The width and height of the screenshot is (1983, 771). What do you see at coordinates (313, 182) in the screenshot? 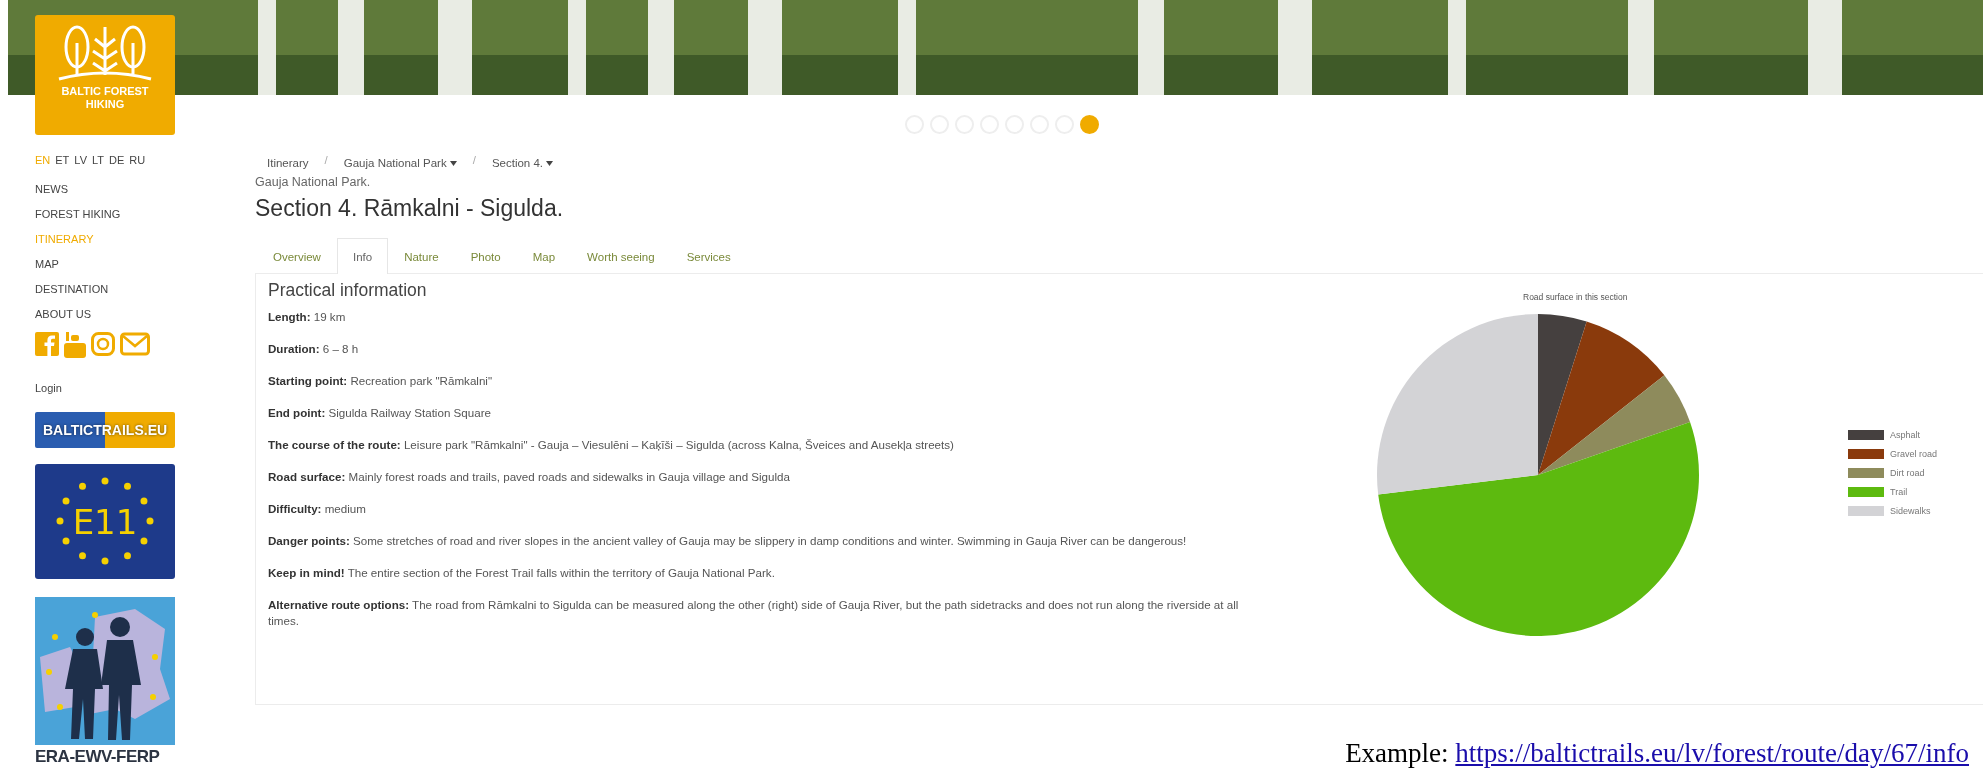
I see `park-name: Gauja National Park.` at bounding box center [313, 182].